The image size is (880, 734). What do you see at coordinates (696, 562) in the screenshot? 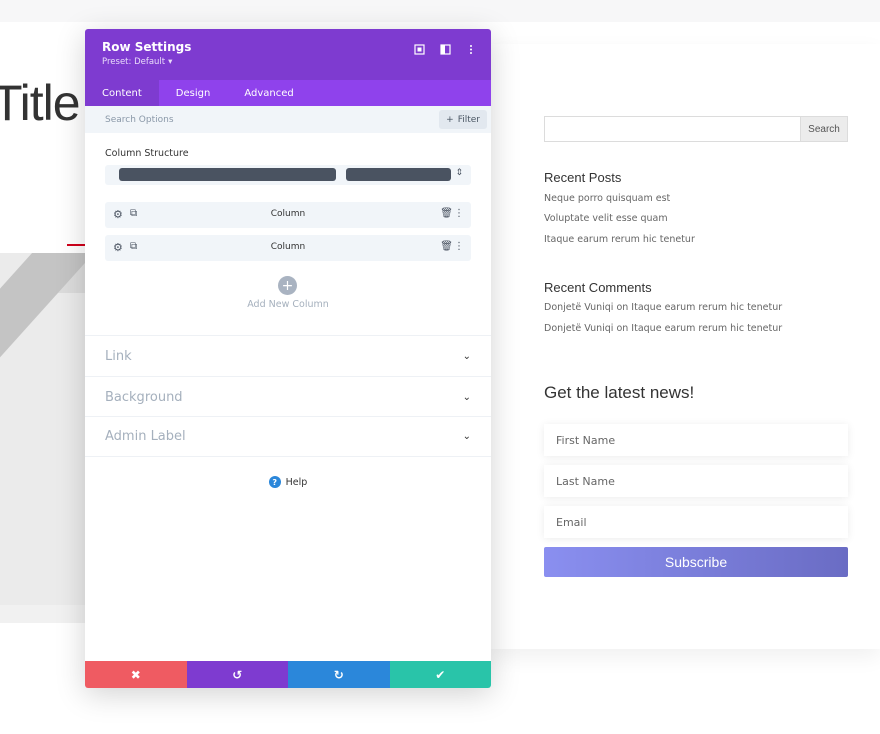
I see `subscribe-button: Subscribe` at bounding box center [696, 562].